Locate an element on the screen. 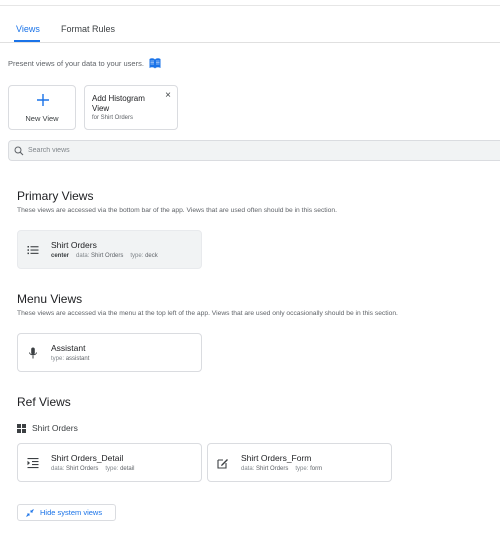  new-view-label: New View is located at coordinates (42, 118).